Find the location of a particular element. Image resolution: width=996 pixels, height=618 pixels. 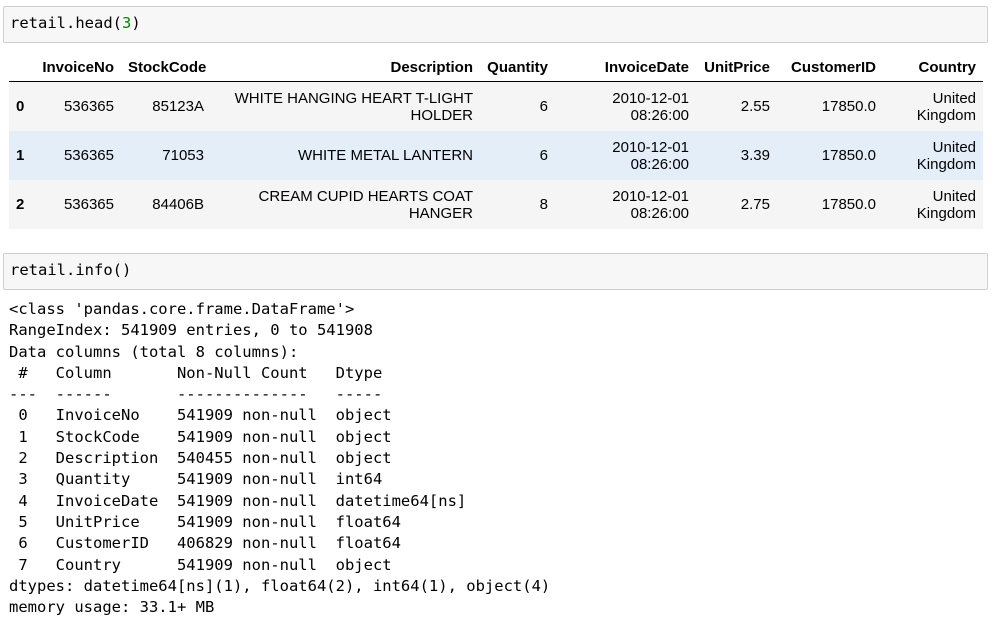

column-header: Country is located at coordinates (933, 68).